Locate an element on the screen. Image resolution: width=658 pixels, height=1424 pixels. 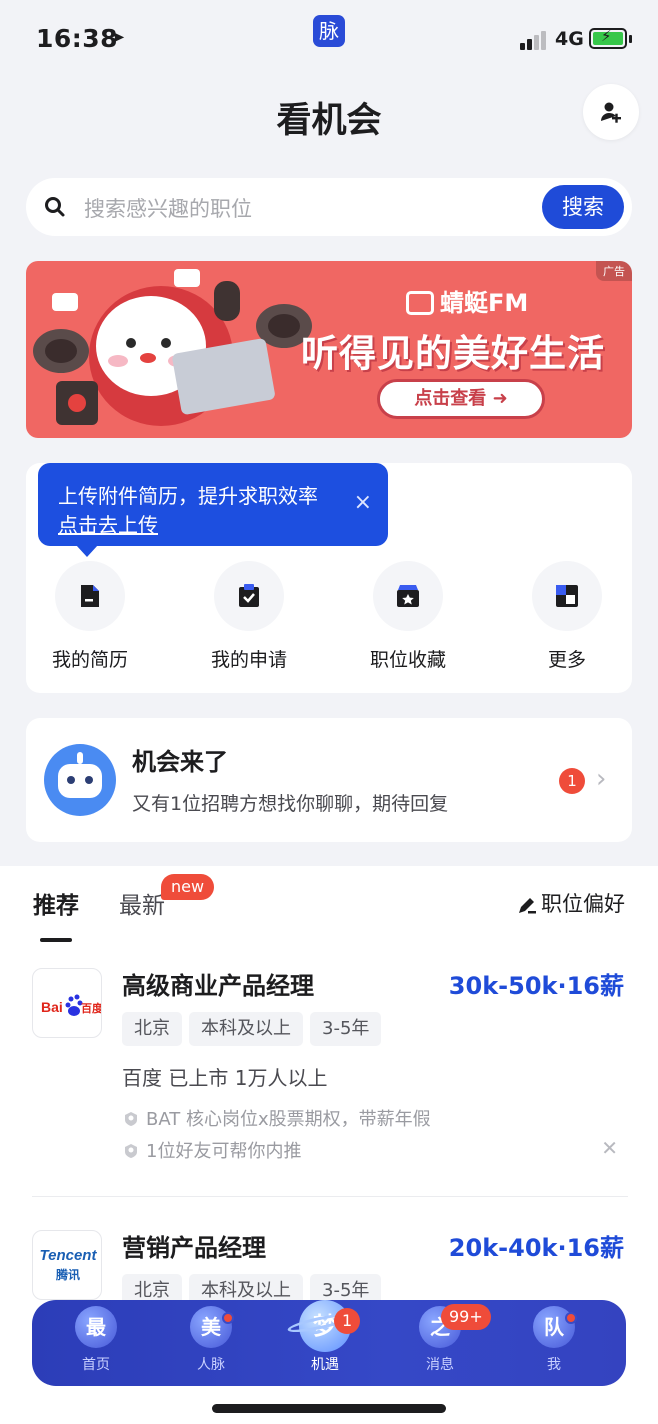
company-info: 百度 已上市 1万人以上 is located at coordinates (225, 1078).